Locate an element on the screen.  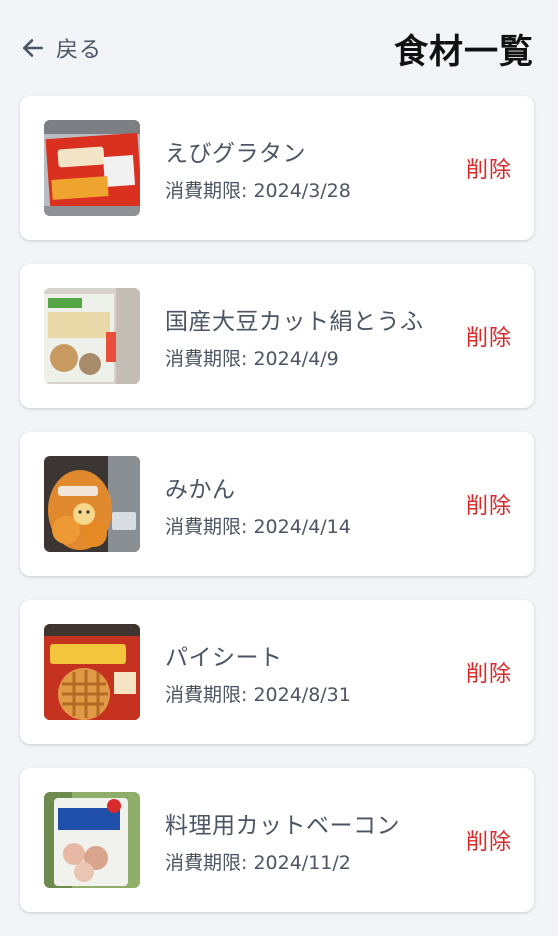
food-expiry: 消費期限: 2024/4/14 is located at coordinates (258, 527).